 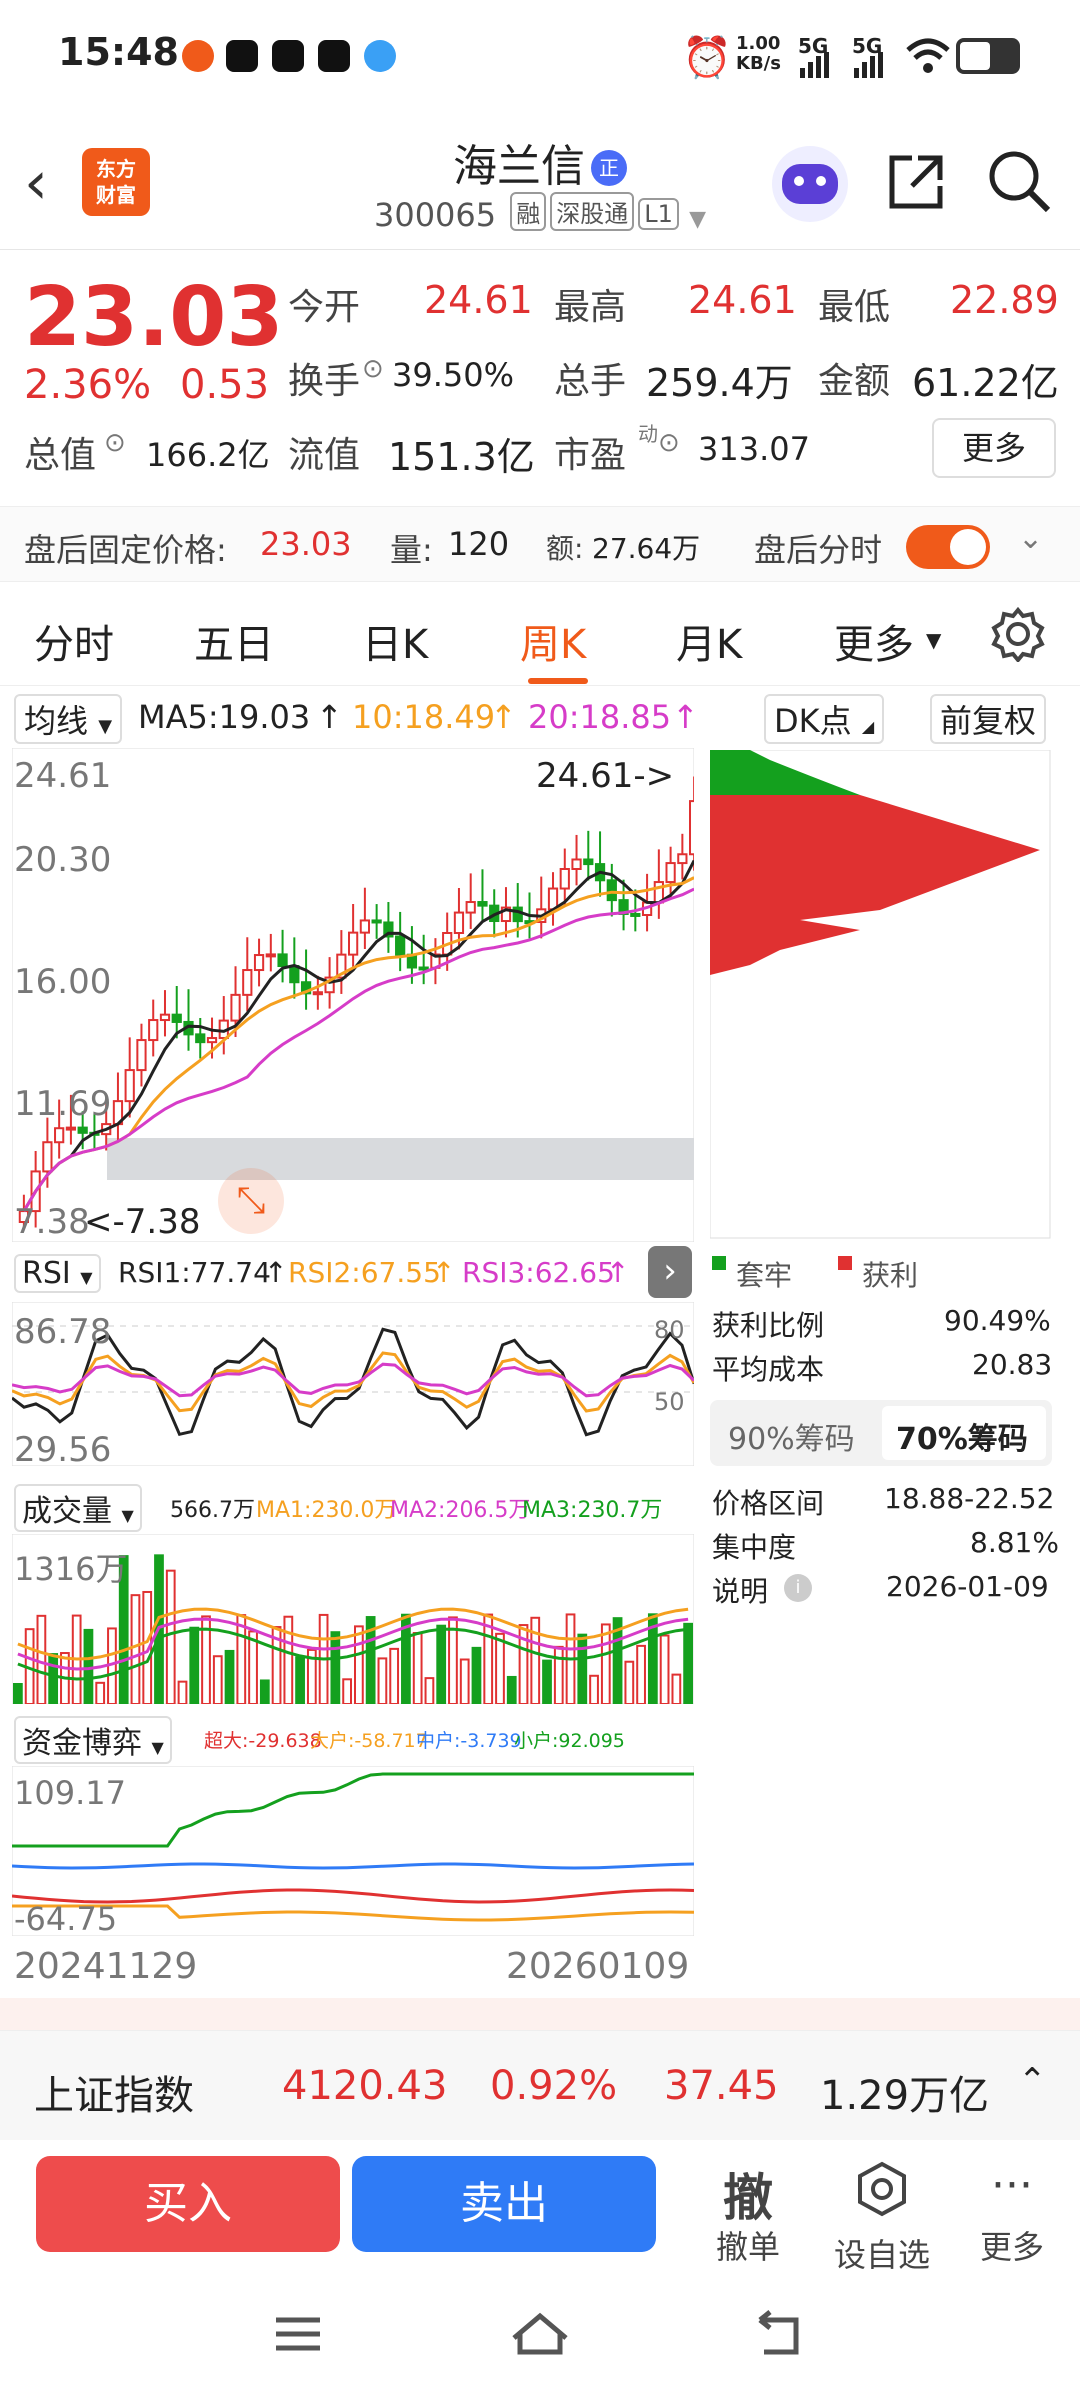 What do you see at coordinates (353, 1384) in the screenshot?
I see `rsi-chart` at bounding box center [353, 1384].